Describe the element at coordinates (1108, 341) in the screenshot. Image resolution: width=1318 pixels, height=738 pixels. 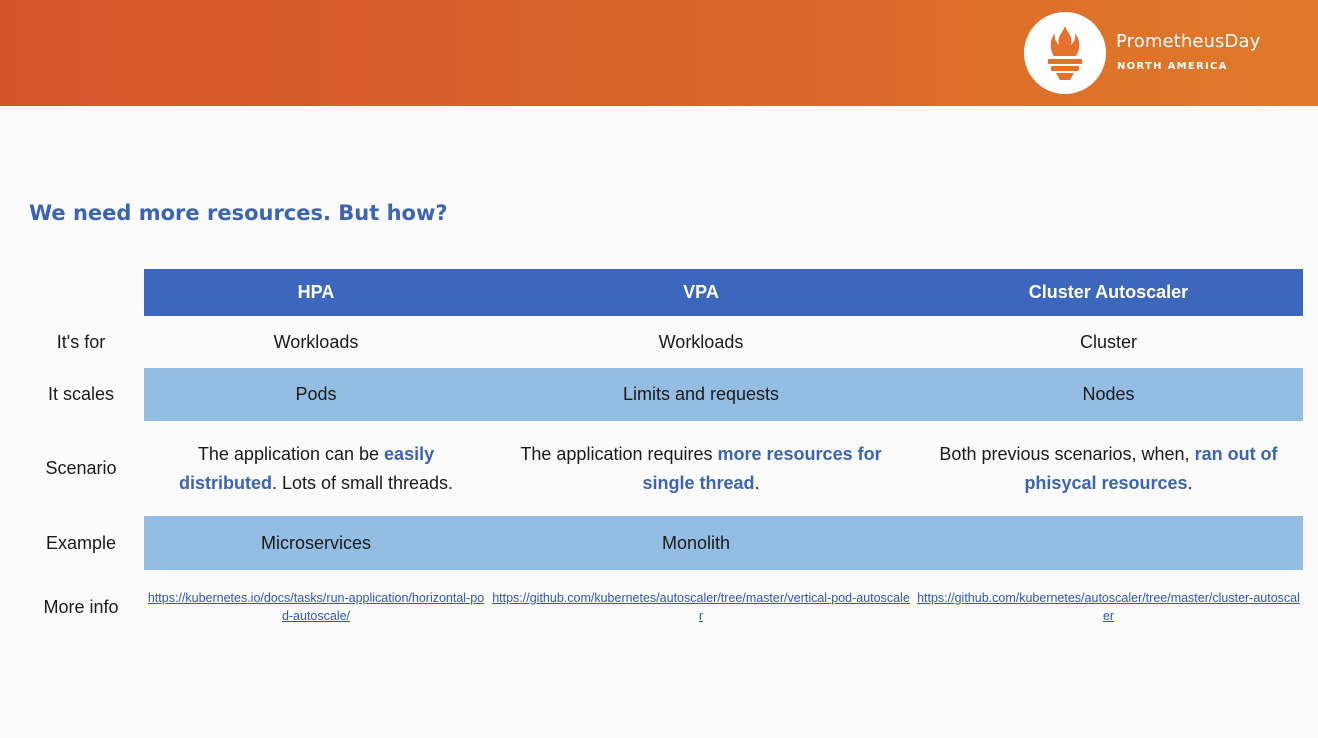
I see `cell-cluster-autoscaler: Cluster` at that location.